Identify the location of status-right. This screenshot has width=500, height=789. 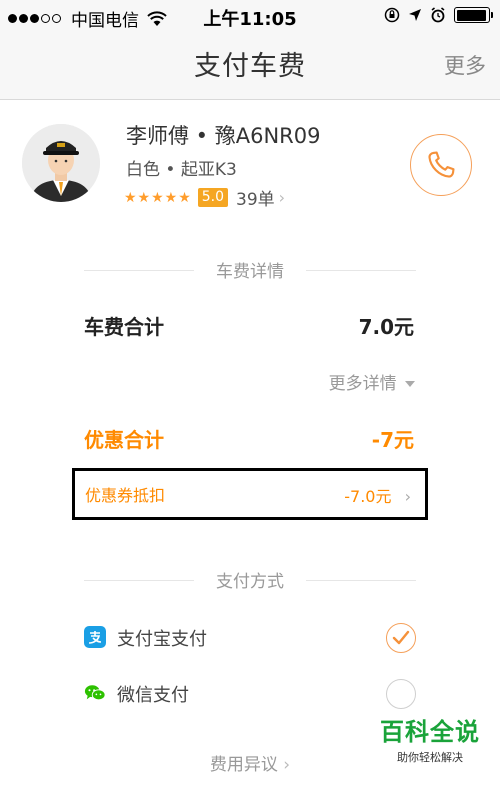
(438, 15).